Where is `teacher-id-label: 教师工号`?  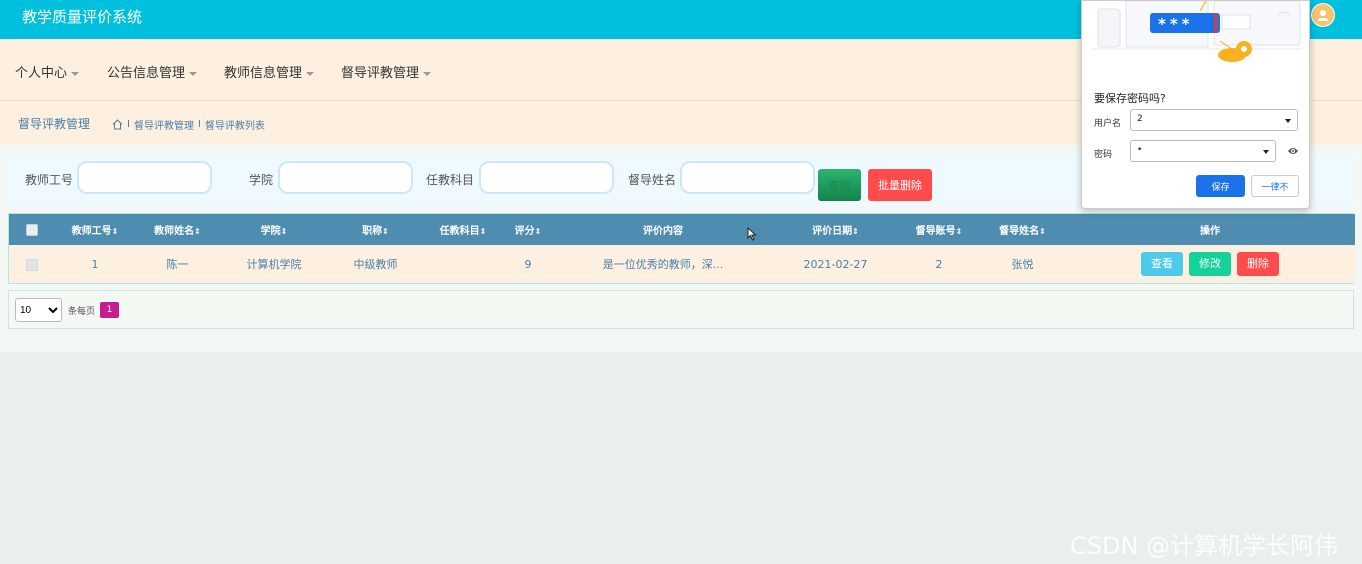 teacher-id-label: 教师工号 is located at coordinates (49, 180).